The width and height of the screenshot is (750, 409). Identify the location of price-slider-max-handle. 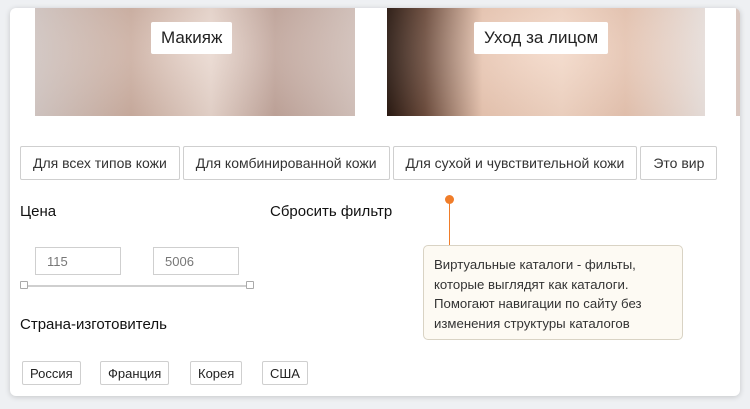
(250, 285).